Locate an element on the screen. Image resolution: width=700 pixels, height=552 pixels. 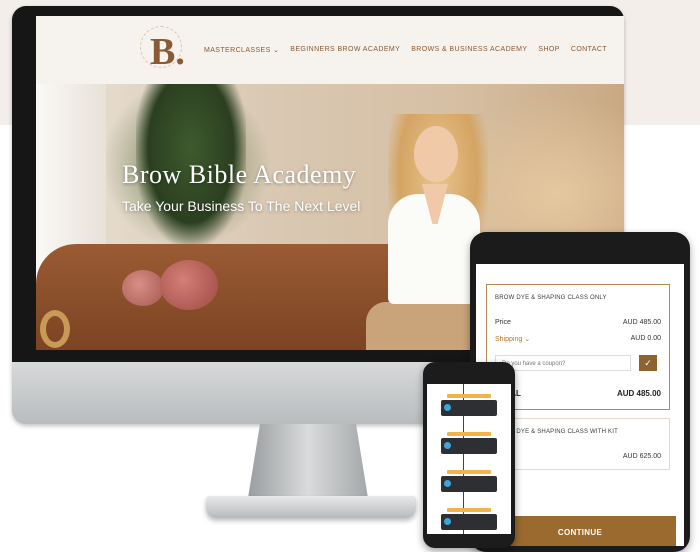
site-logo: B. is located at coordinates (170, 53).